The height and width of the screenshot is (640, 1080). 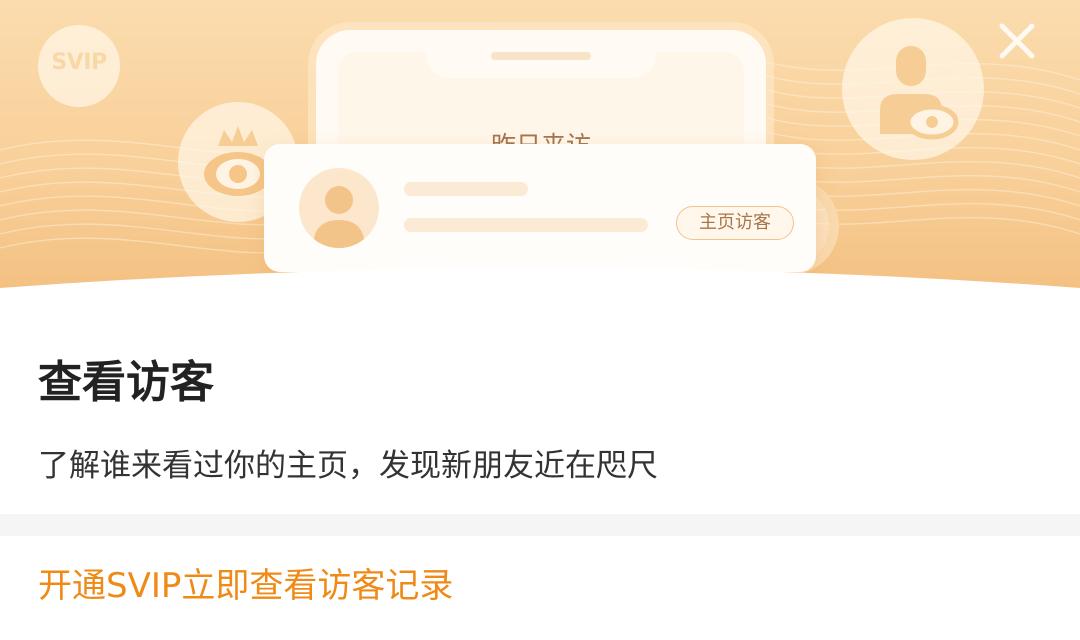 I want to click on close-button, so click(x=1017, y=41).